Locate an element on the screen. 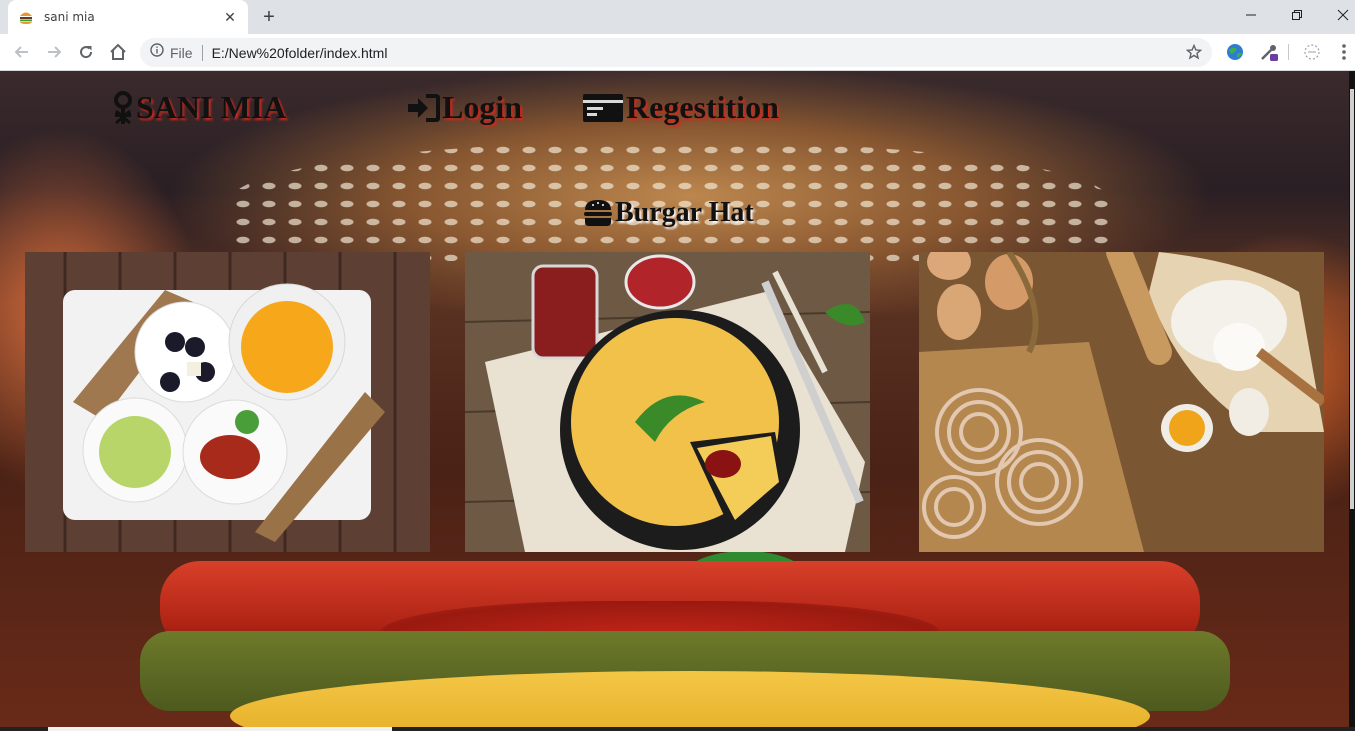 The image size is (1355, 731). omnibox-divider is located at coordinates (202, 52).